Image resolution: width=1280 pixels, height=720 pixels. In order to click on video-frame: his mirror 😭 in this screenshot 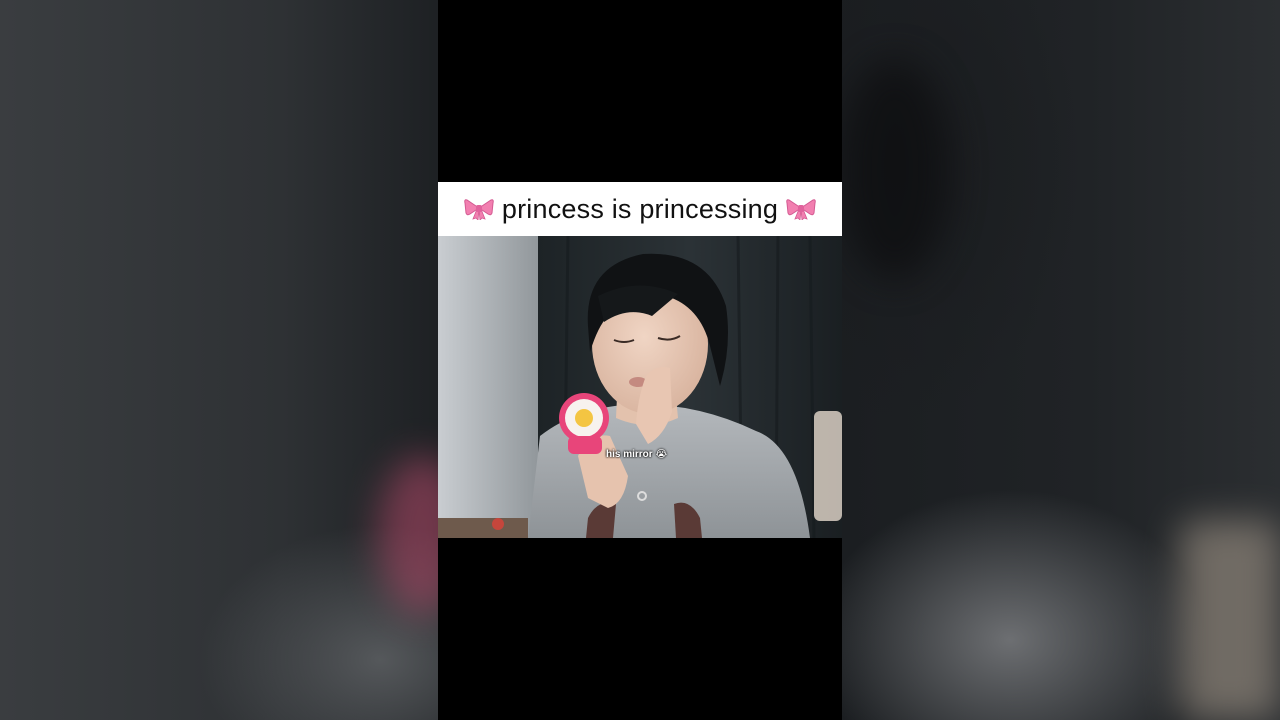, I will do `click(640, 387)`.